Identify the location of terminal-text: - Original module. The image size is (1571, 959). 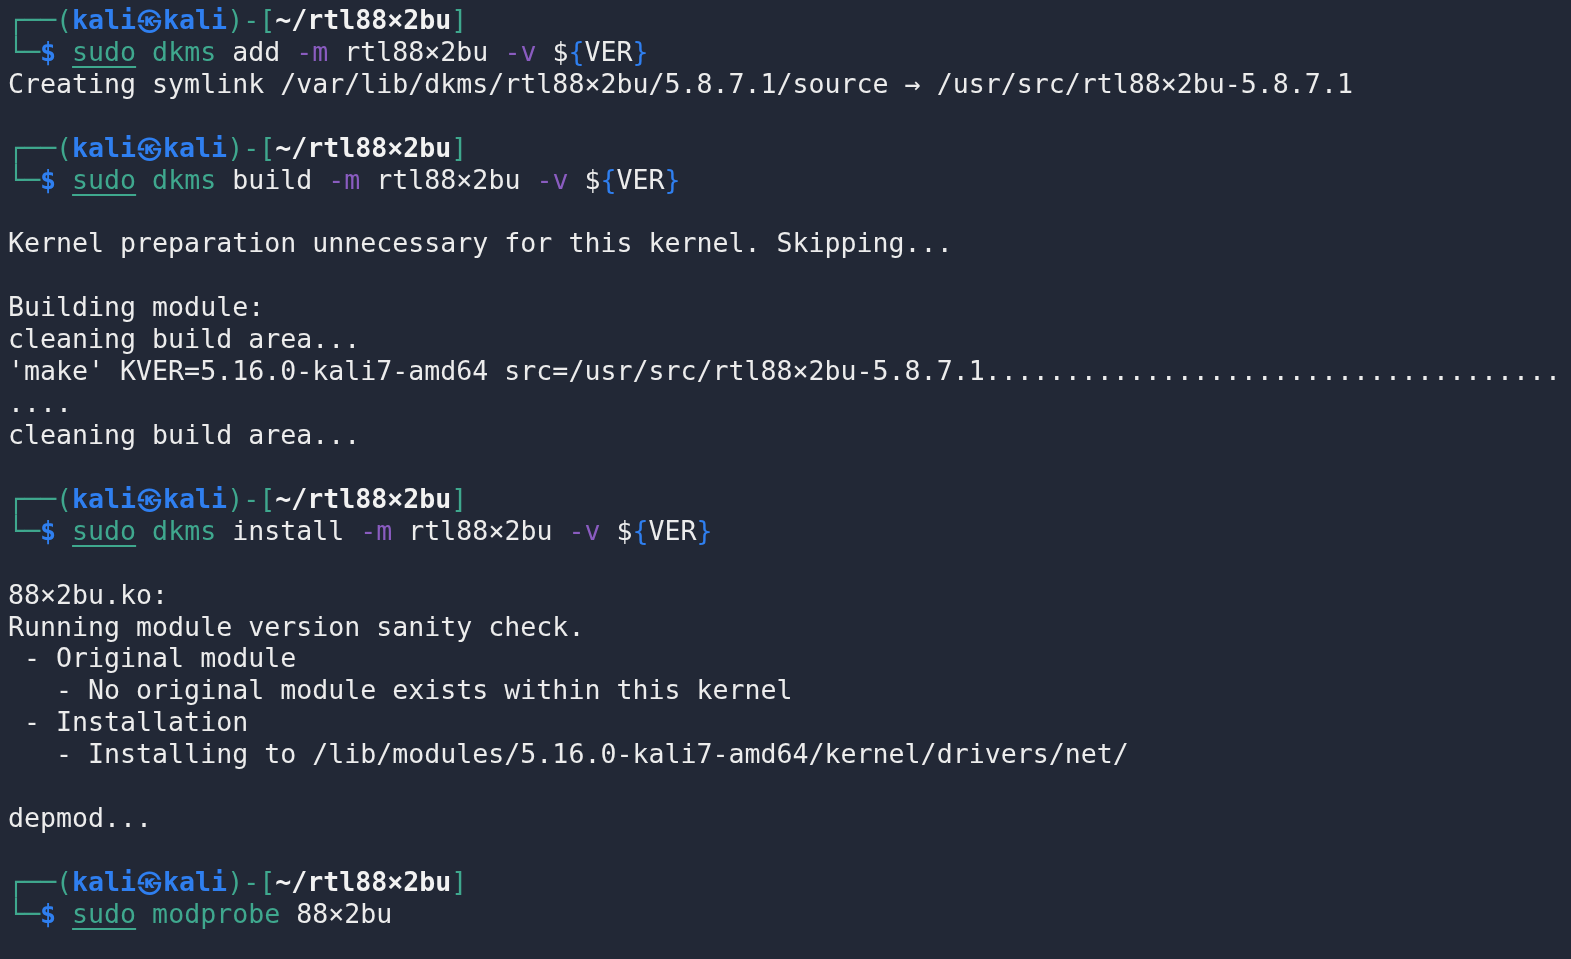
(160, 658).